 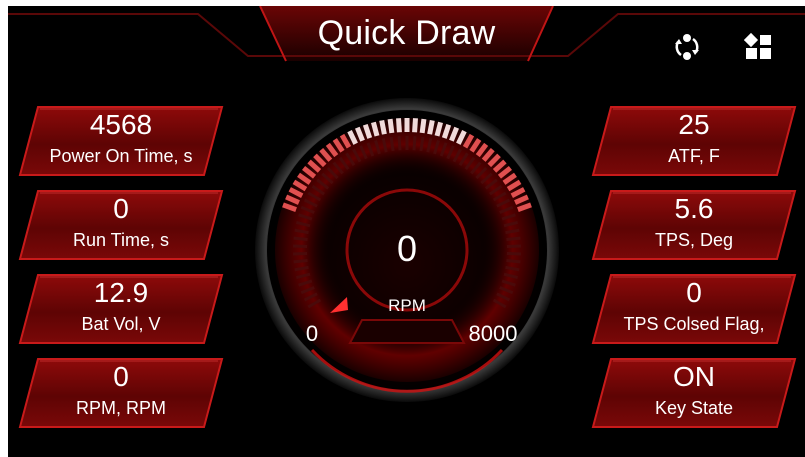 I want to click on tile-value: 25, so click(x=694, y=124).